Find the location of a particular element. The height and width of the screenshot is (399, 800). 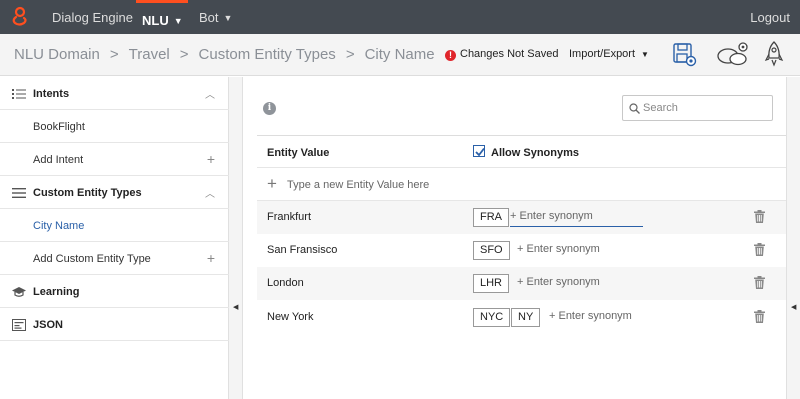

table-row: San Fransisco SFO + Enter synonym is located at coordinates (521, 250).